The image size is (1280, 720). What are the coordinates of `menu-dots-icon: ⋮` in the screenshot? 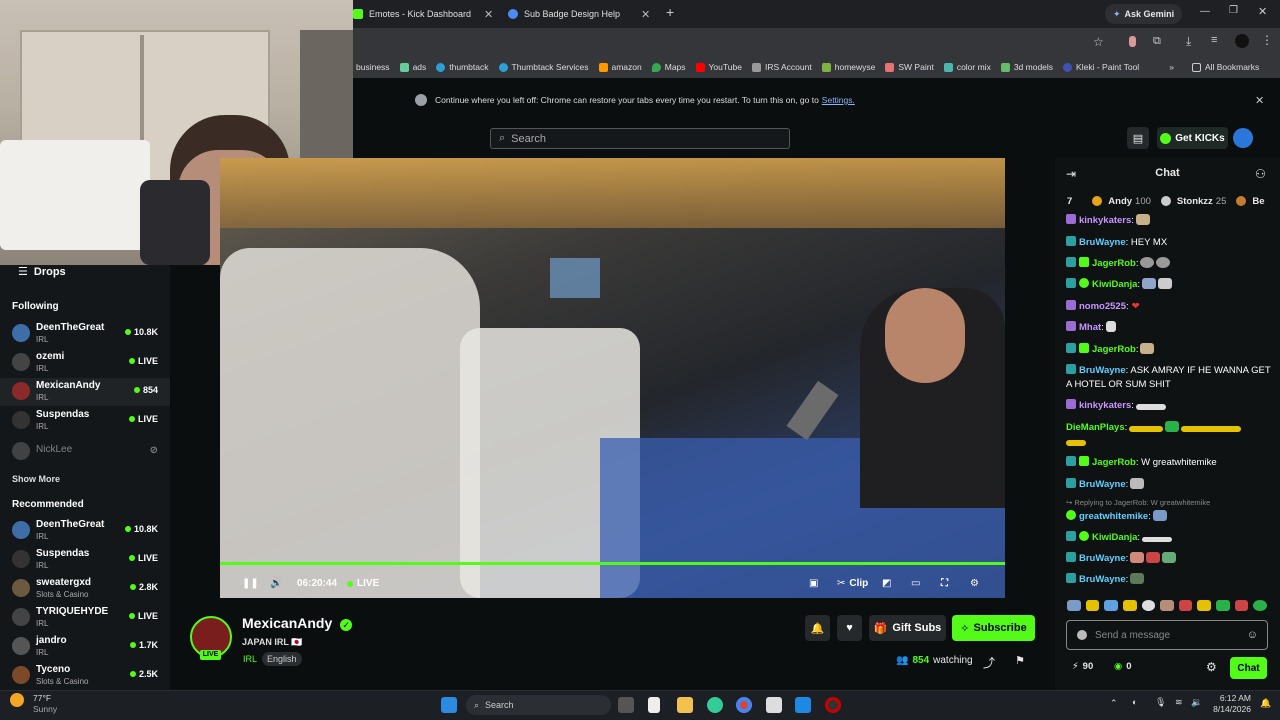 It's located at (1267, 40).